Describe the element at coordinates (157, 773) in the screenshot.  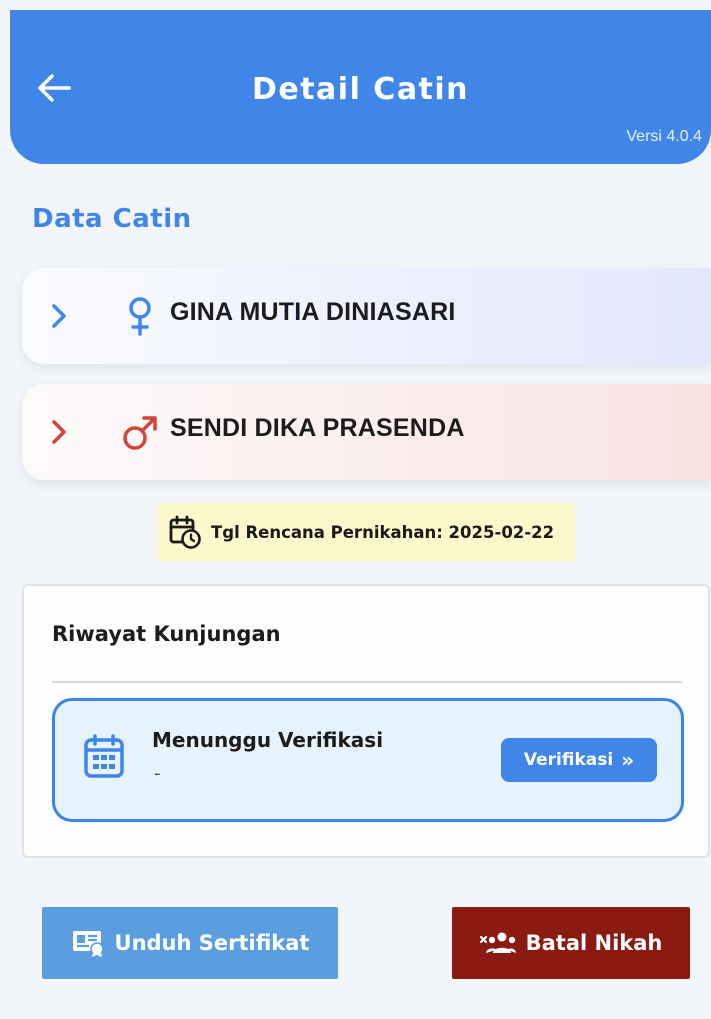
I see `visit-detail: -` at that location.